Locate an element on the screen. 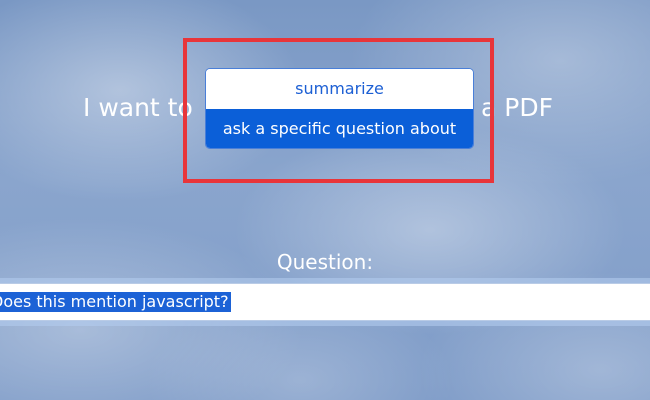  action-dropdown-list: summarize ask a specific question about is located at coordinates (339, 108).